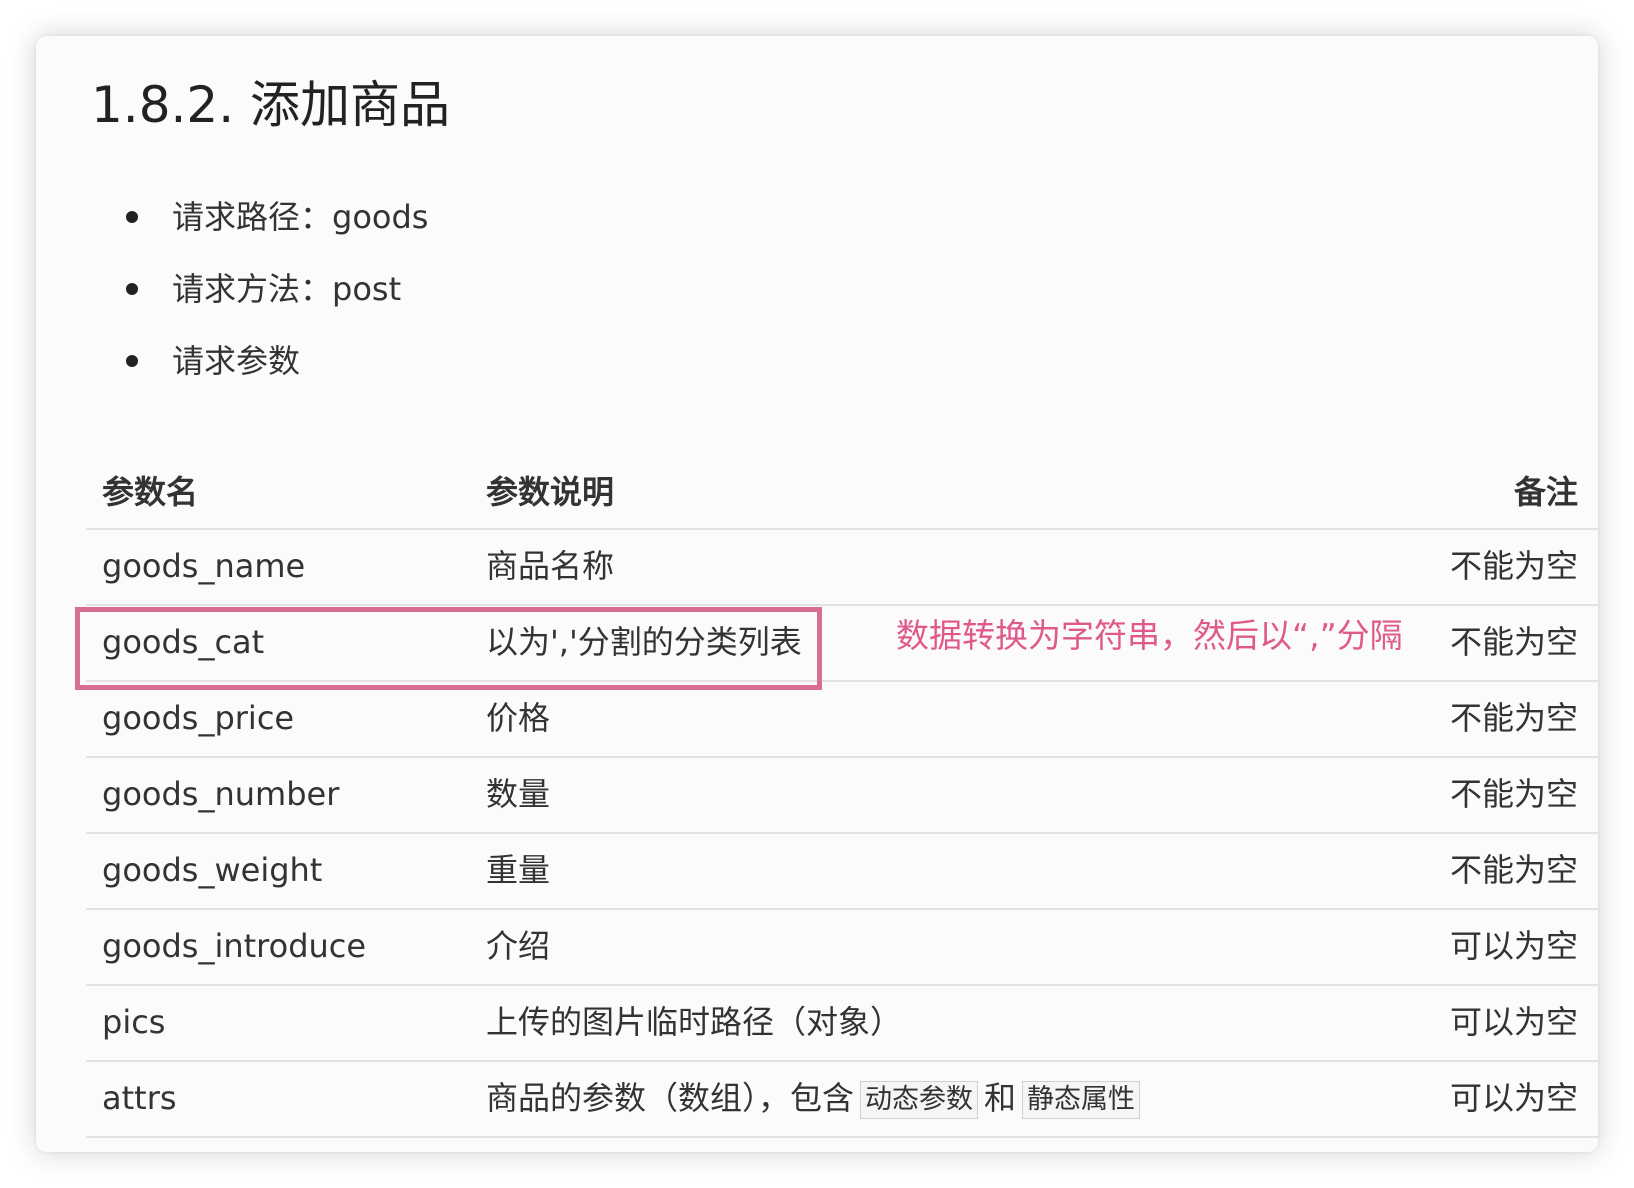 The width and height of the screenshot is (1634, 1188). I want to click on param-desc: 商品名称, so click(550, 566).